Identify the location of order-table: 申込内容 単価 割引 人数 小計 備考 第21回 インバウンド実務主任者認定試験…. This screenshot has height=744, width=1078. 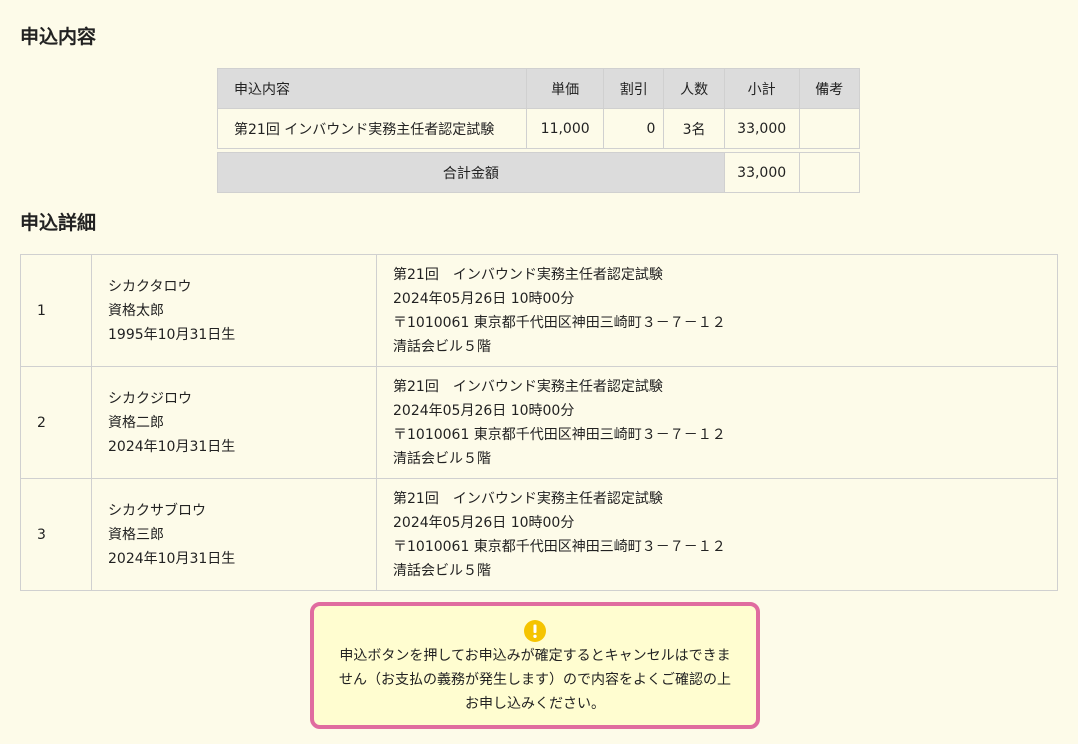
(538, 130).